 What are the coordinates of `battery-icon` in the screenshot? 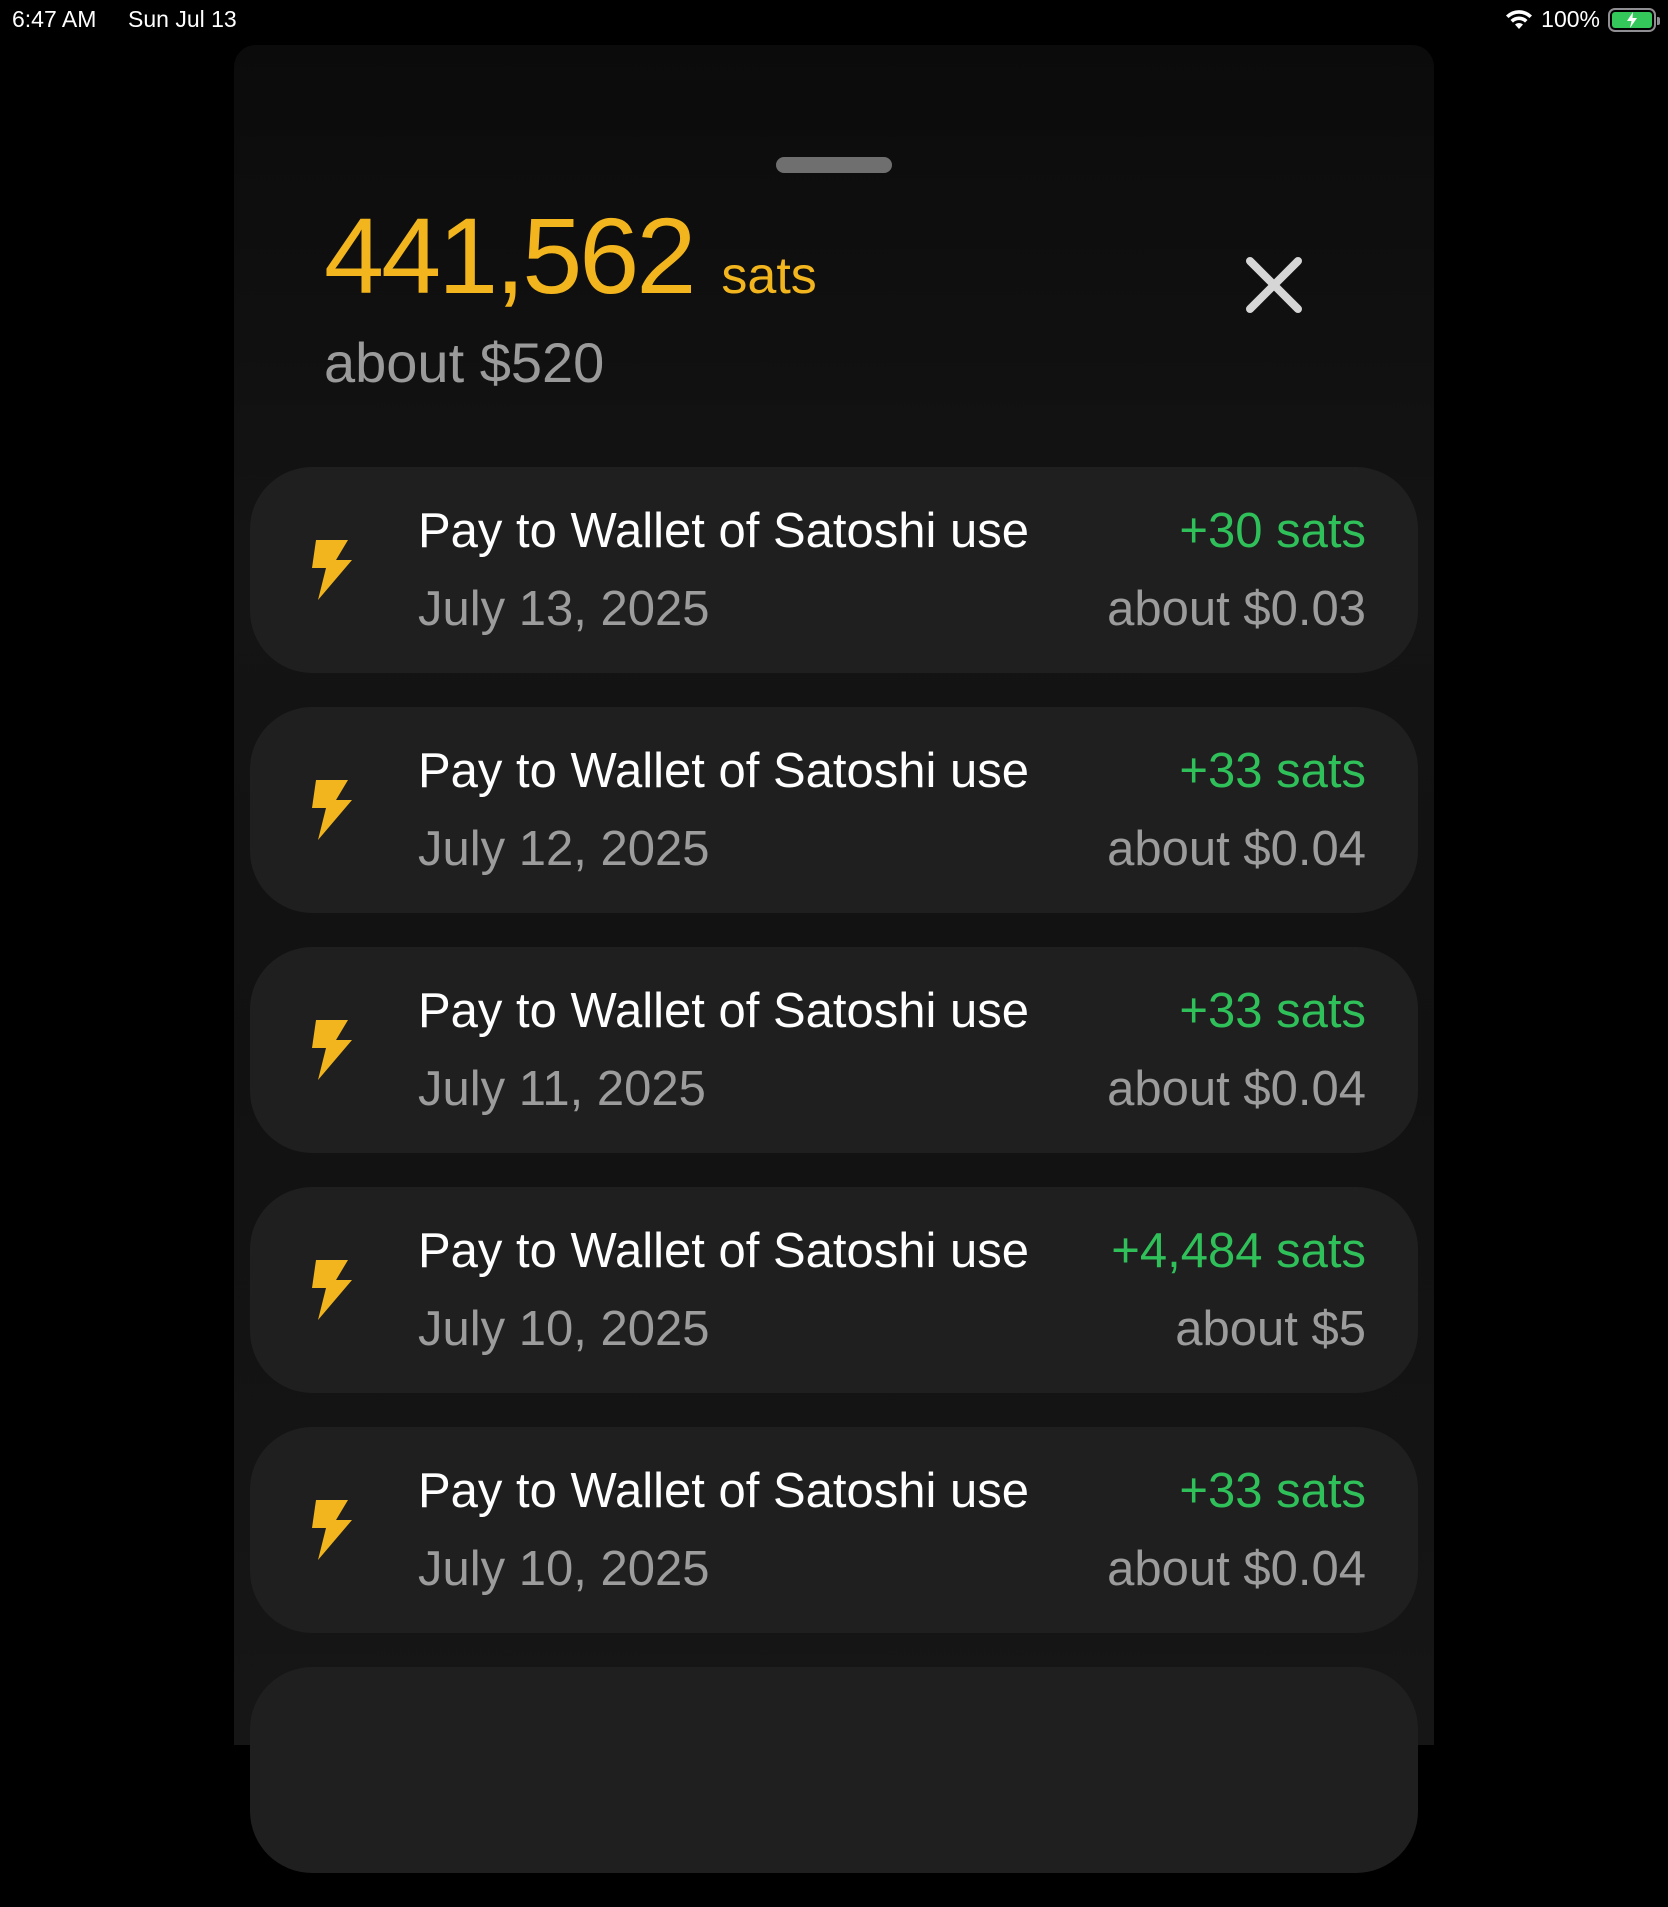 It's located at (1634, 19).